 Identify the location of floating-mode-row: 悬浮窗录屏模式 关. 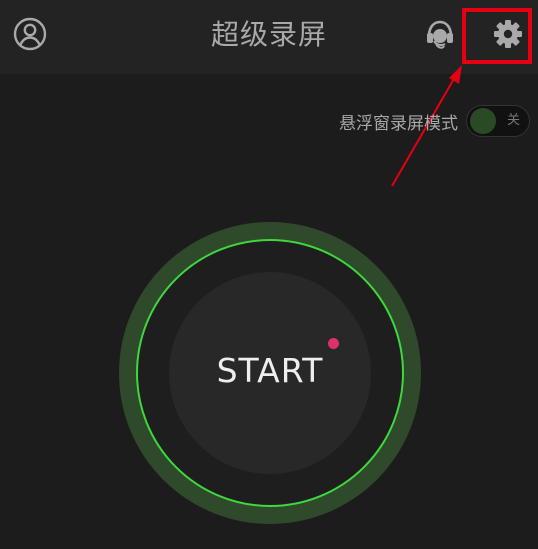
(434, 121).